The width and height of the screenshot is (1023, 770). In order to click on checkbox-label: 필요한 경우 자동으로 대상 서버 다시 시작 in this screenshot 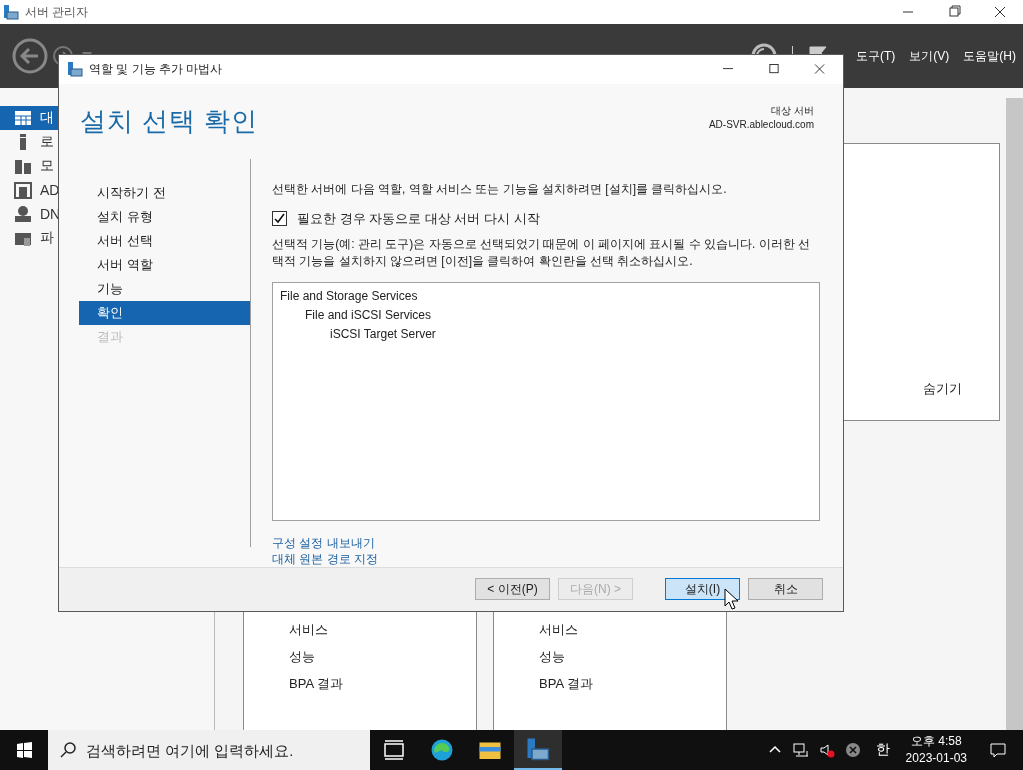, I will do `click(418, 218)`.